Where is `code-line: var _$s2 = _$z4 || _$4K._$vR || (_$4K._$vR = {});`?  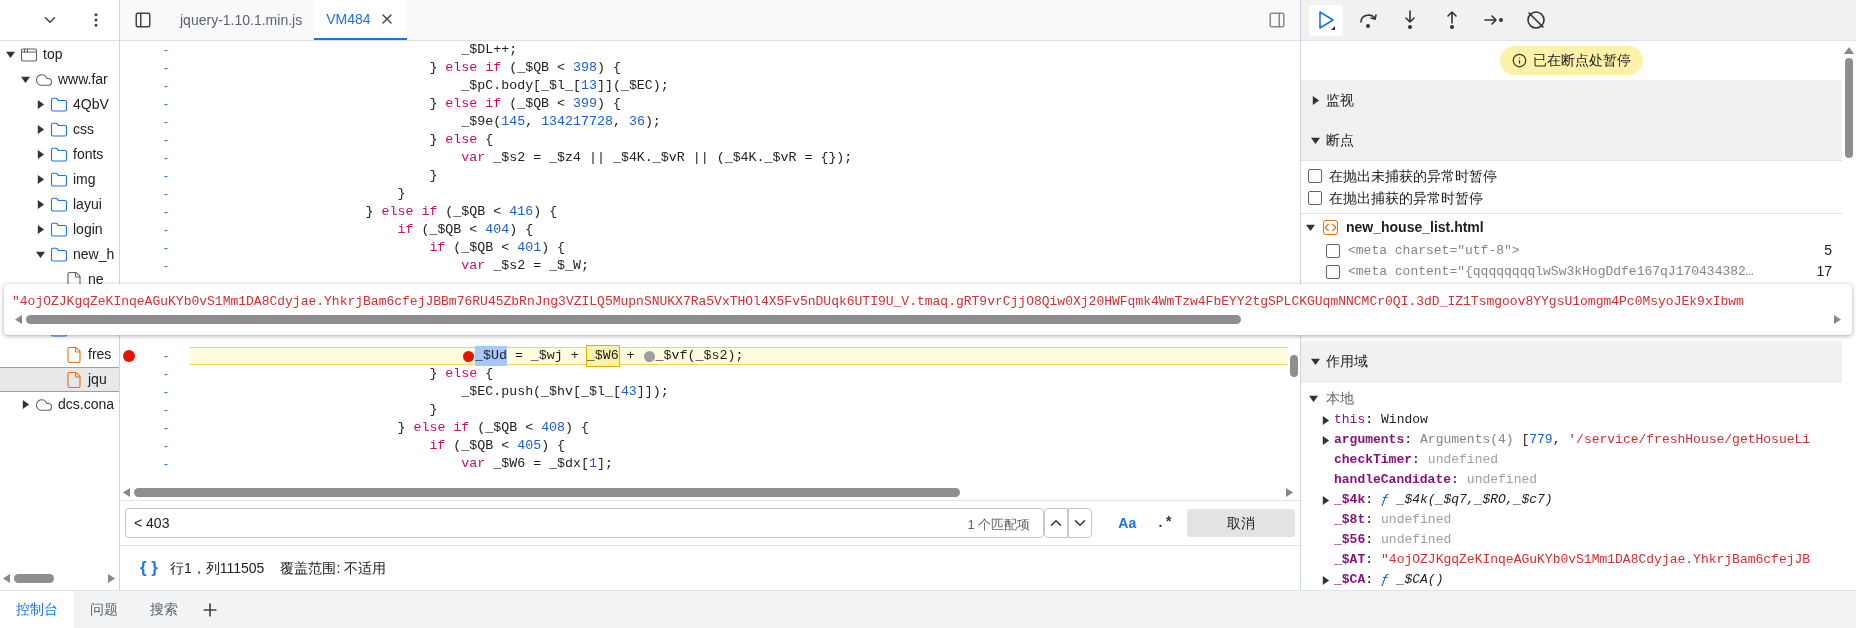
code-line: var _$s2 = _$z4 || _$4K._$vR || (_$4K._$vR = {}); is located at coordinates (656, 158).